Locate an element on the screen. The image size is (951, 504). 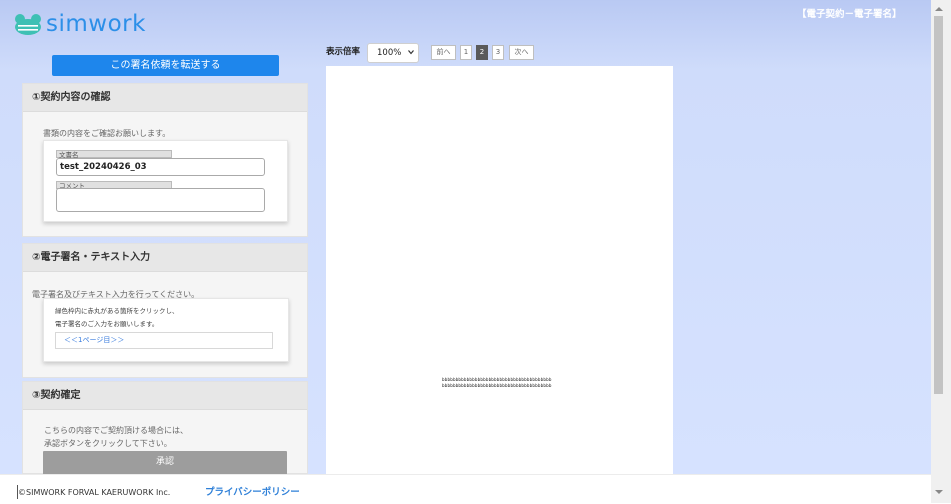
privacy-policy-link: プライバシーポリシー is located at coordinates (252, 493).